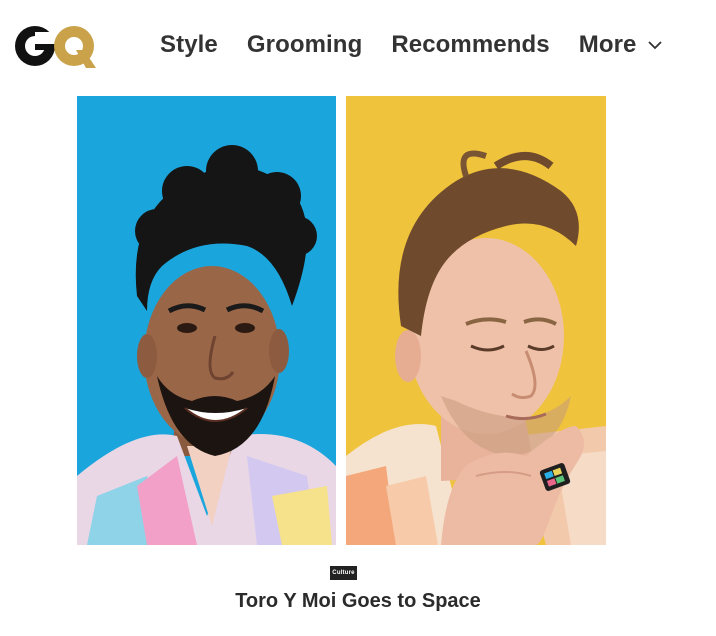  Describe the element at coordinates (607, 44) in the screenshot. I see `nav-more-label: More` at that location.